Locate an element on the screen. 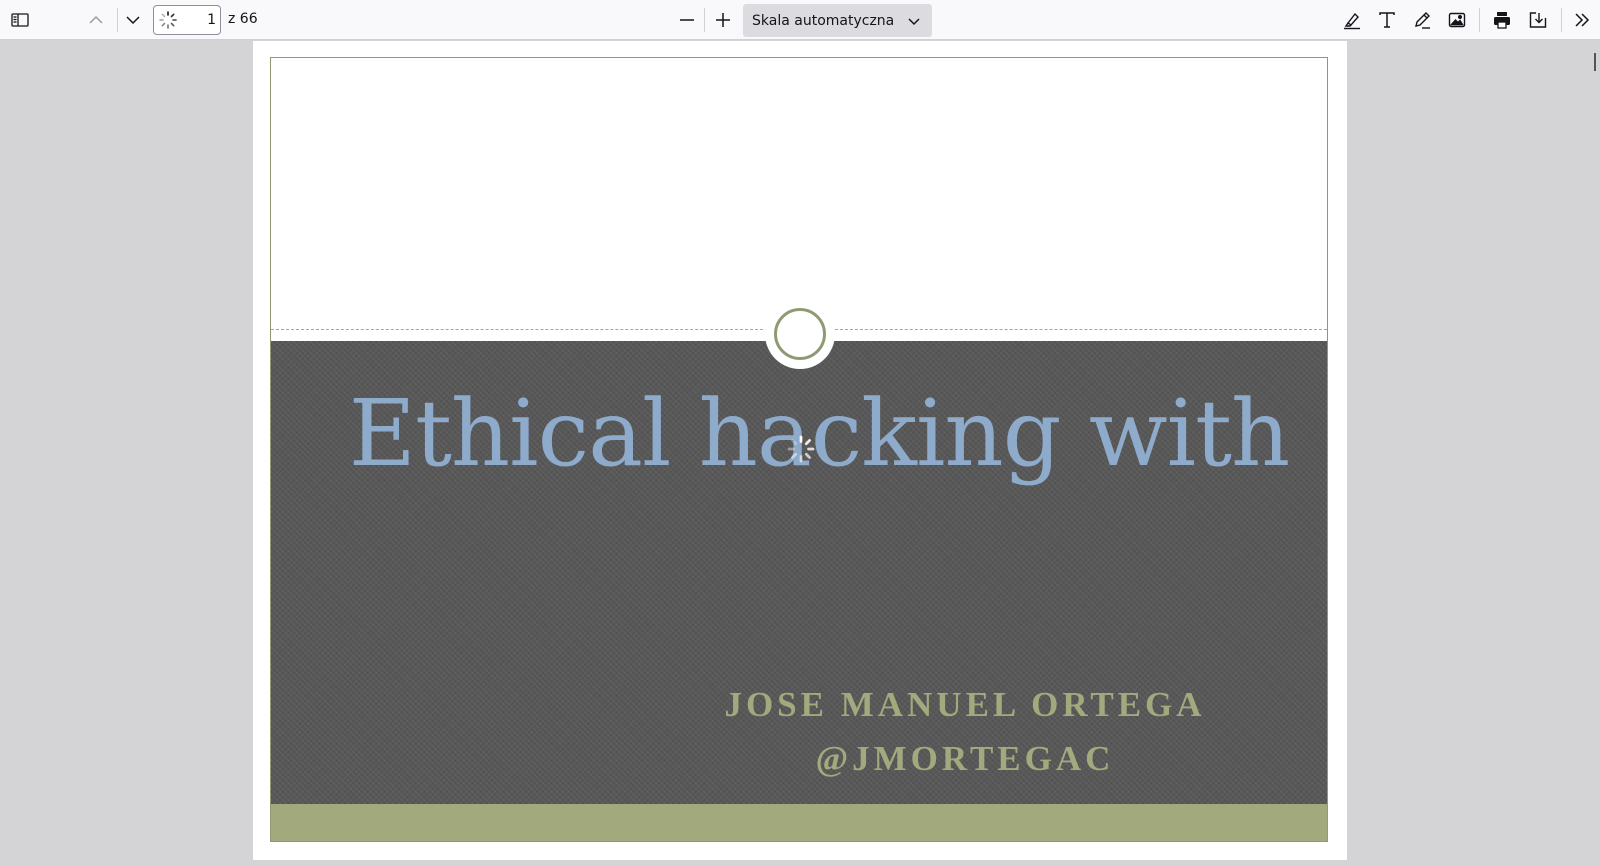 The width and height of the screenshot is (1600, 865). slide-author-block: JOSE MANUEL ORTEGA @JMORTEGAC is located at coordinates (965, 732).